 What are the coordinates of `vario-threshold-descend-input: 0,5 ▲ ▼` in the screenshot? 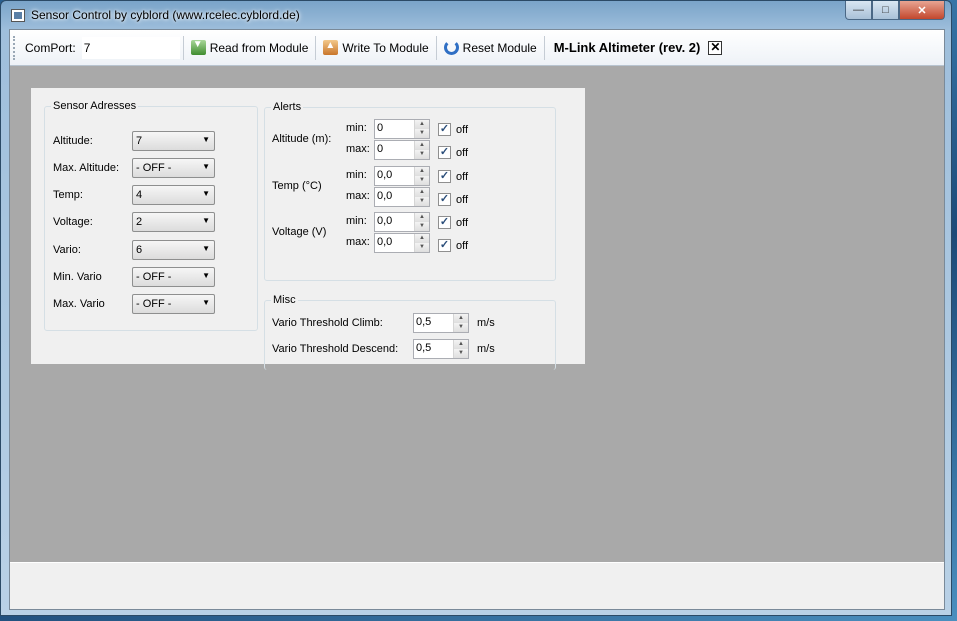 It's located at (441, 349).